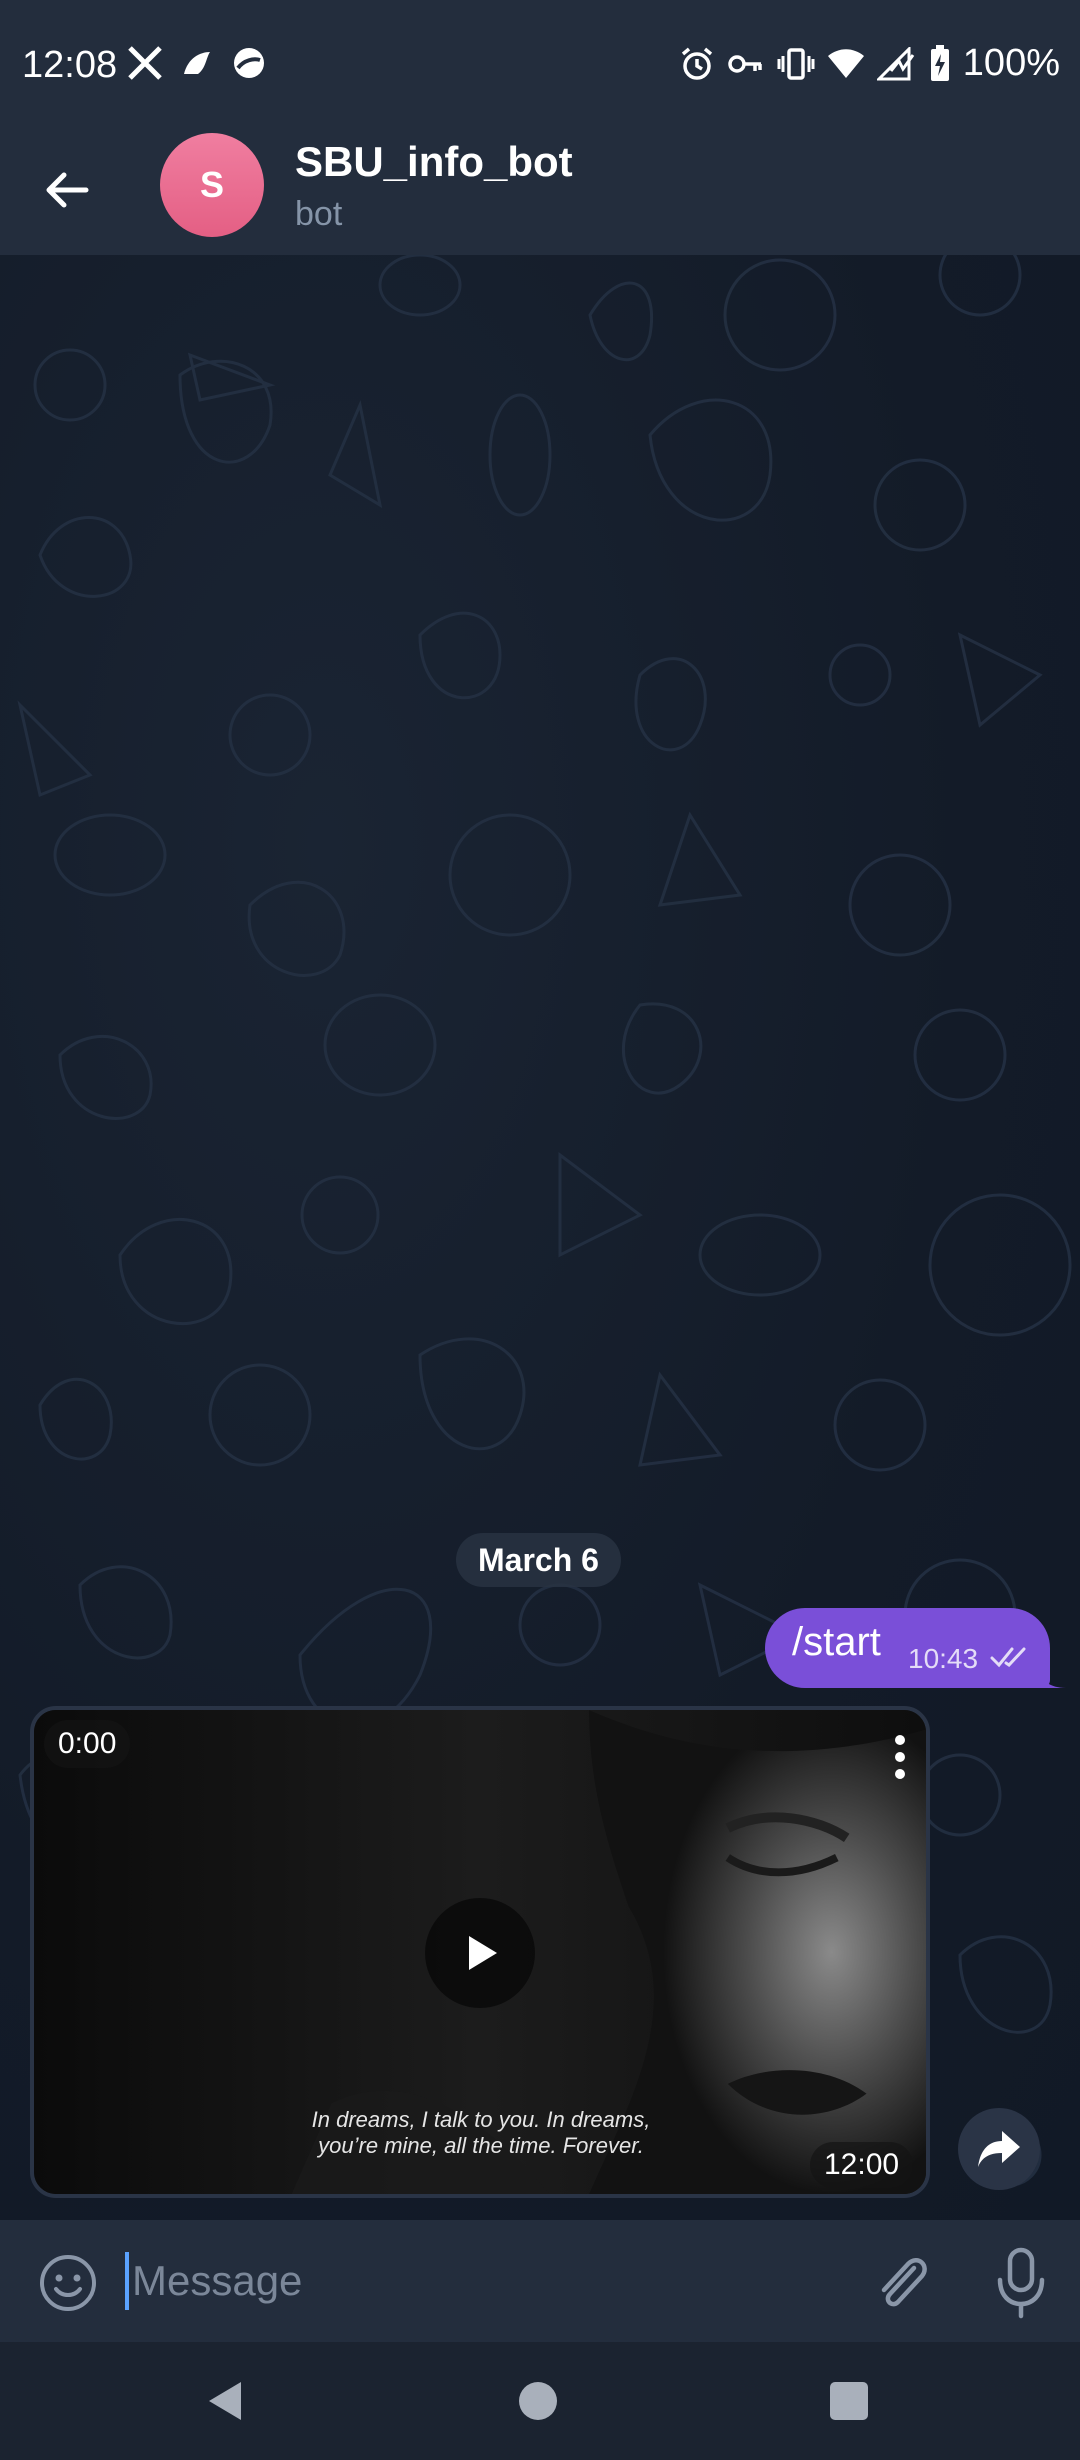  What do you see at coordinates (1021, 2283) in the screenshot?
I see `microphone-icon` at bounding box center [1021, 2283].